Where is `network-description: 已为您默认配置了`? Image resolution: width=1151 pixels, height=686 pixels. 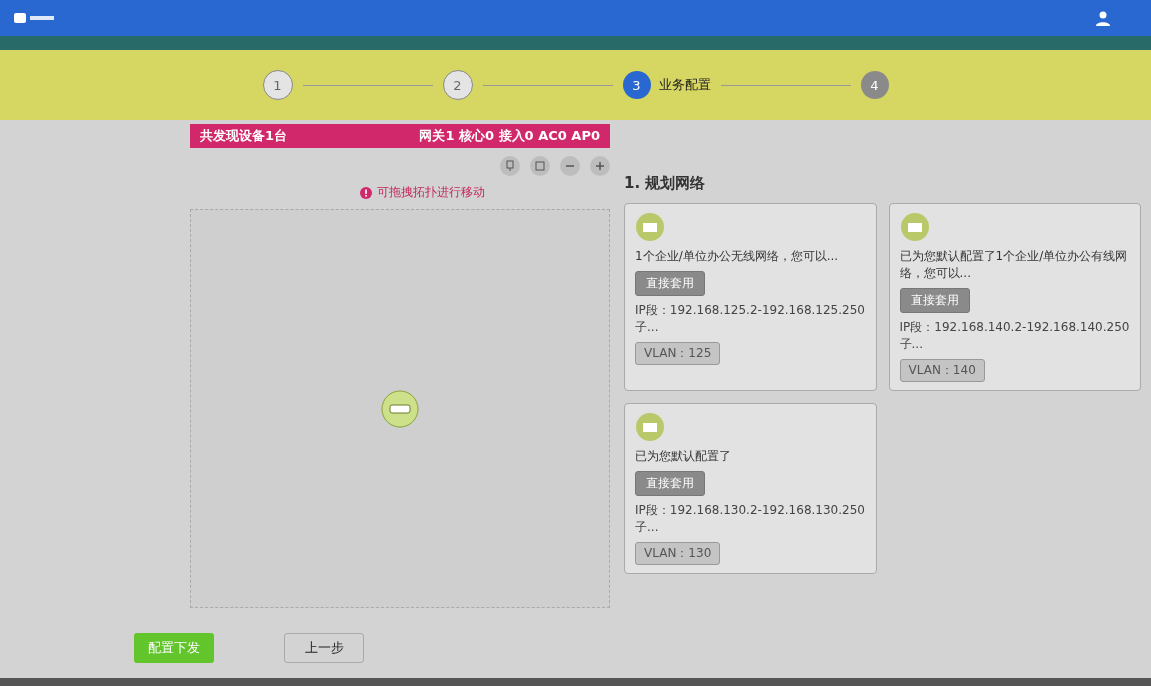 network-description: 已为您默认配置了 is located at coordinates (683, 456).